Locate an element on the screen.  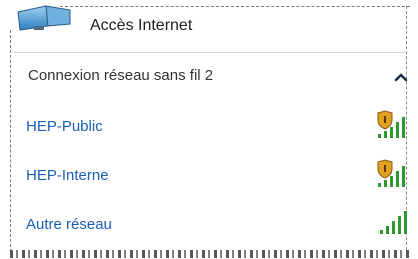
chevron-up-icon is located at coordinates (401, 77).